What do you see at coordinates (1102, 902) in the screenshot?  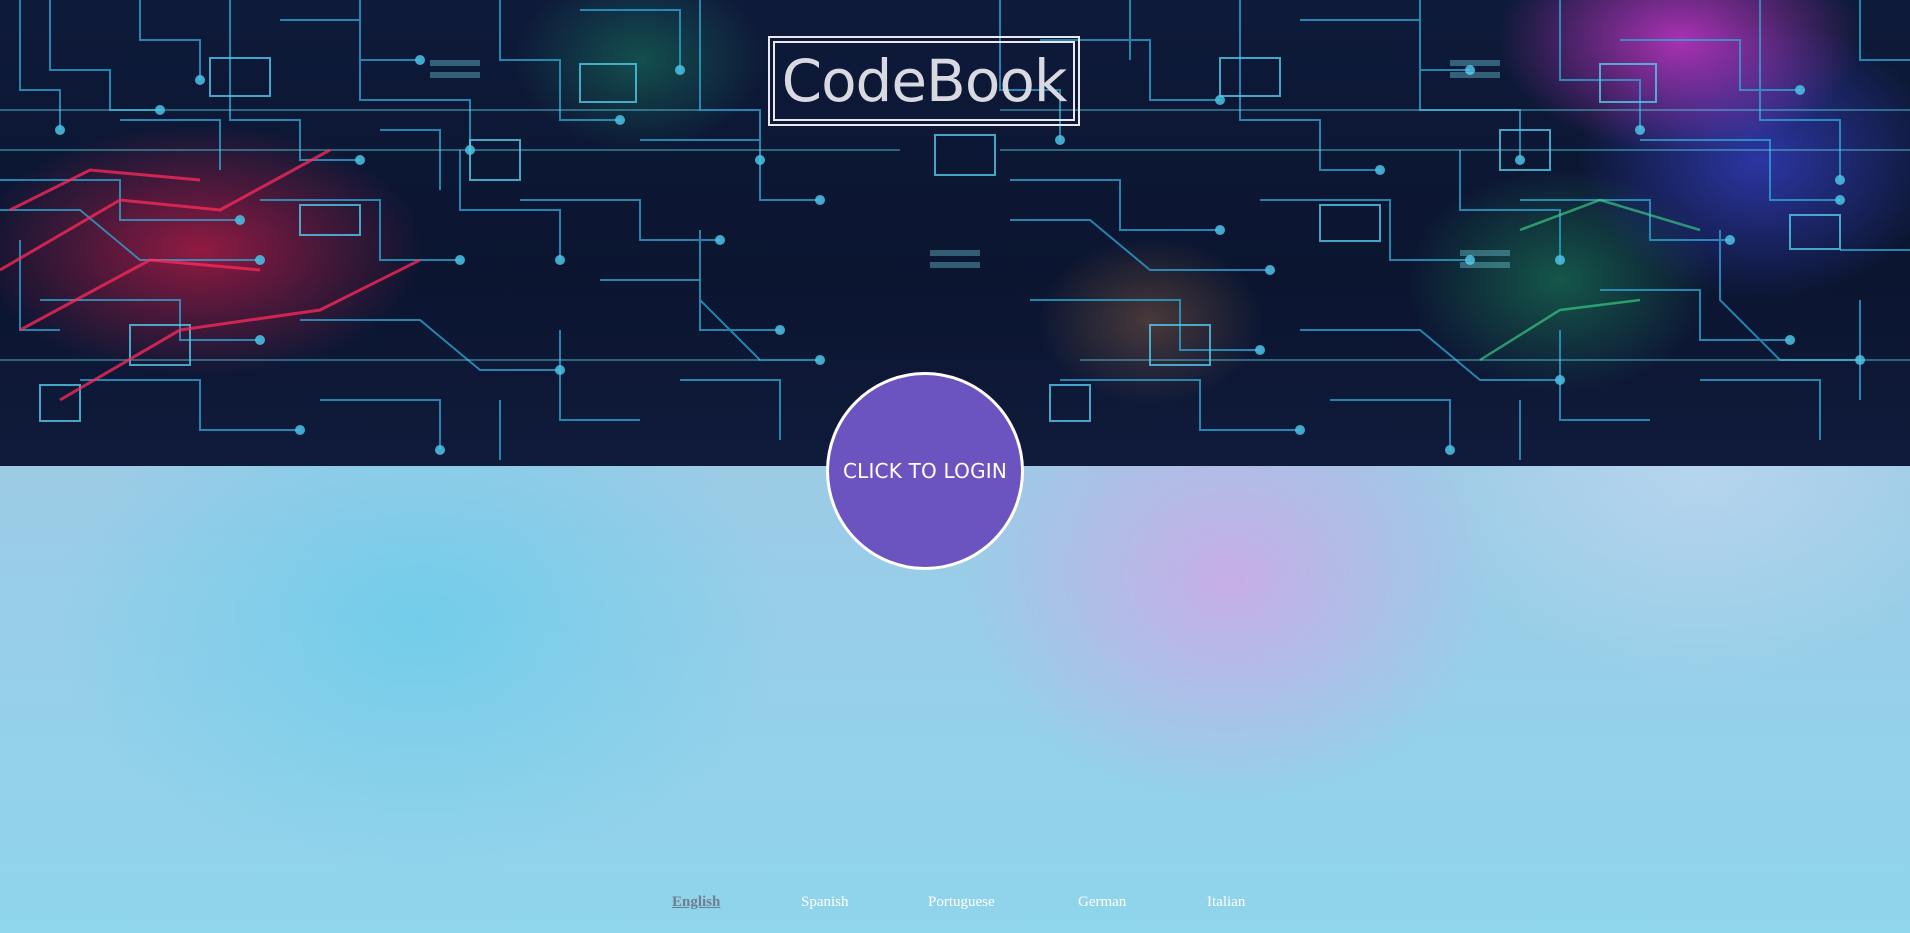 I see `language-link-german: German` at bounding box center [1102, 902].